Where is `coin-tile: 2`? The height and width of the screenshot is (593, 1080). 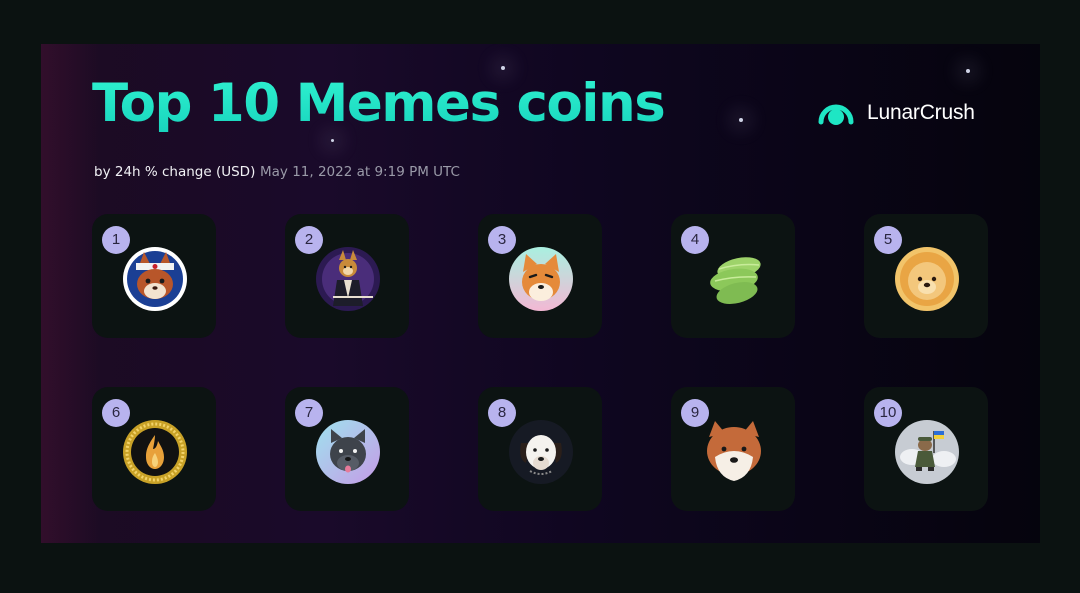
coin-tile: 2 is located at coordinates (347, 276).